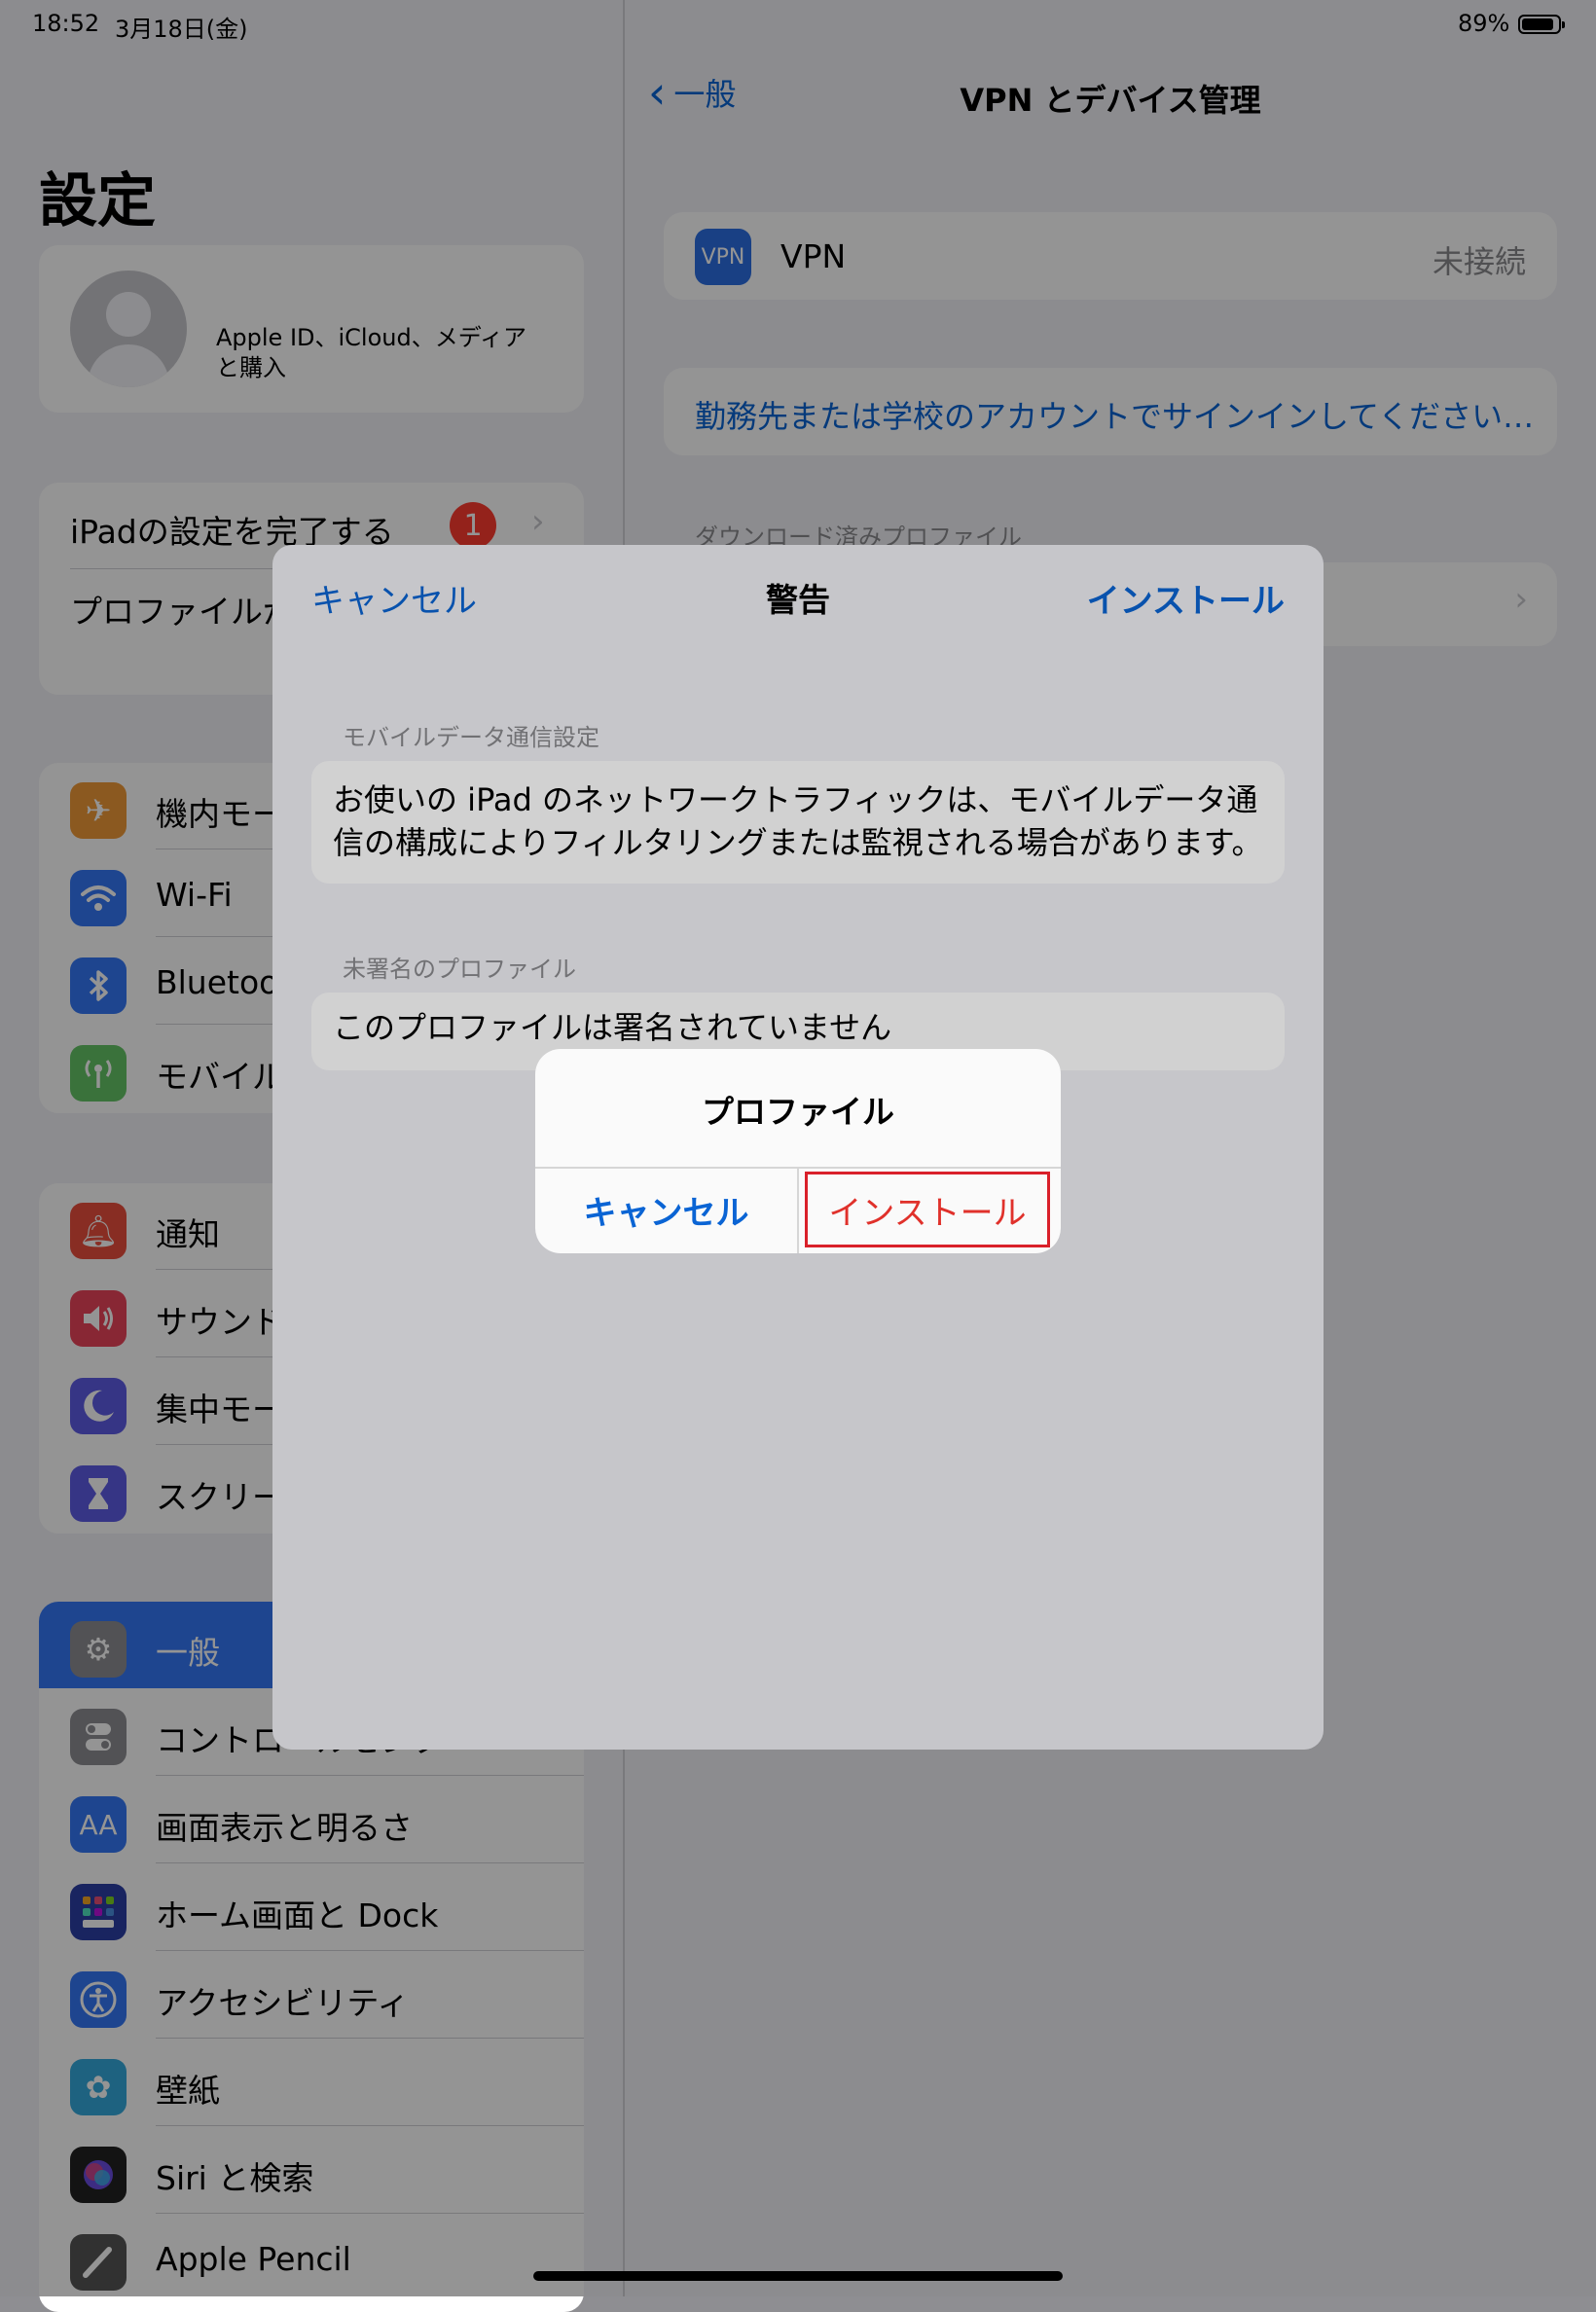 The image size is (1596, 2312). I want to click on alert-button-divider, so click(798, 1210).